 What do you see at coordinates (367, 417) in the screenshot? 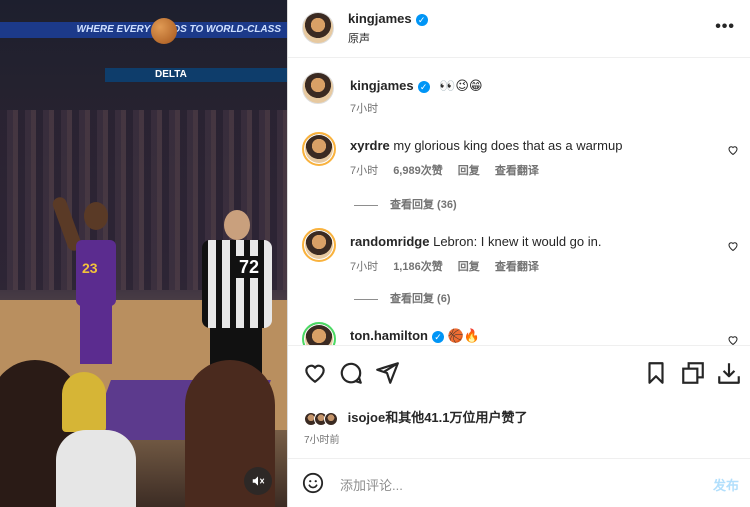
I see `liker-username: isojoe` at bounding box center [367, 417].